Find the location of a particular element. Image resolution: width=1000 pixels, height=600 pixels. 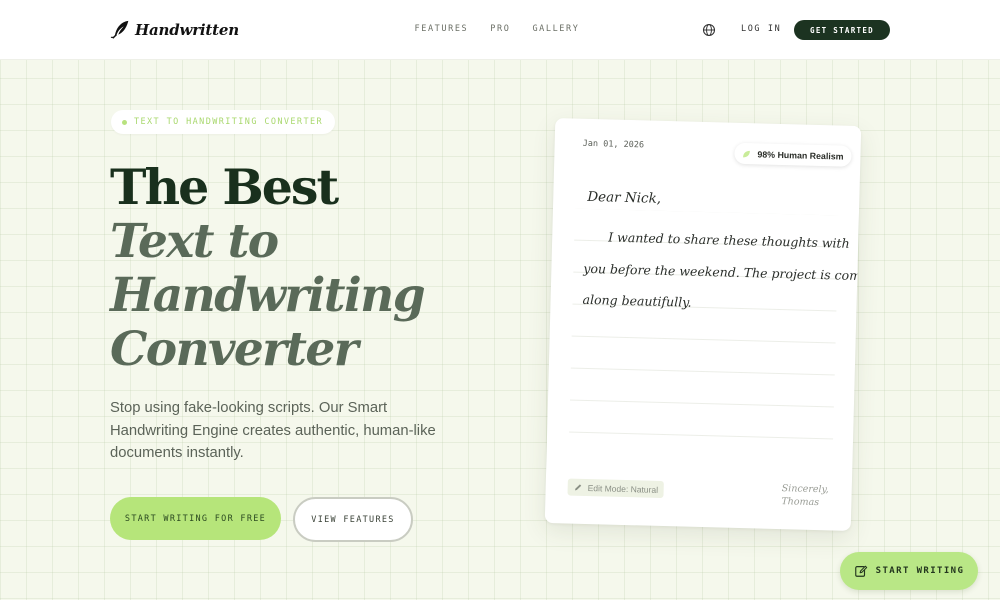

realism-text: 98% Human Realism is located at coordinates (800, 155).